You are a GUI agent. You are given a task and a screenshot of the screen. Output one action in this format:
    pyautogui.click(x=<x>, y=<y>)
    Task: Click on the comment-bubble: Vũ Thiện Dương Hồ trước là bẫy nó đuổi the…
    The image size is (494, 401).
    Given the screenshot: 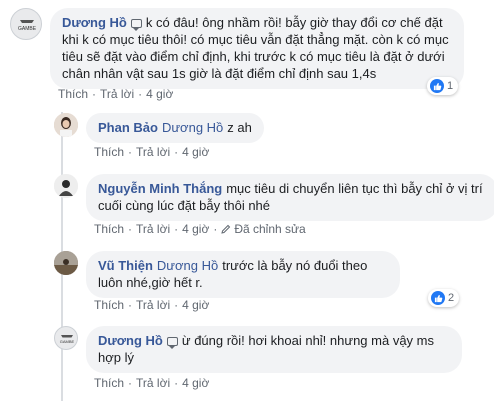 What is the action you would take?
    pyautogui.click(x=243, y=274)
    